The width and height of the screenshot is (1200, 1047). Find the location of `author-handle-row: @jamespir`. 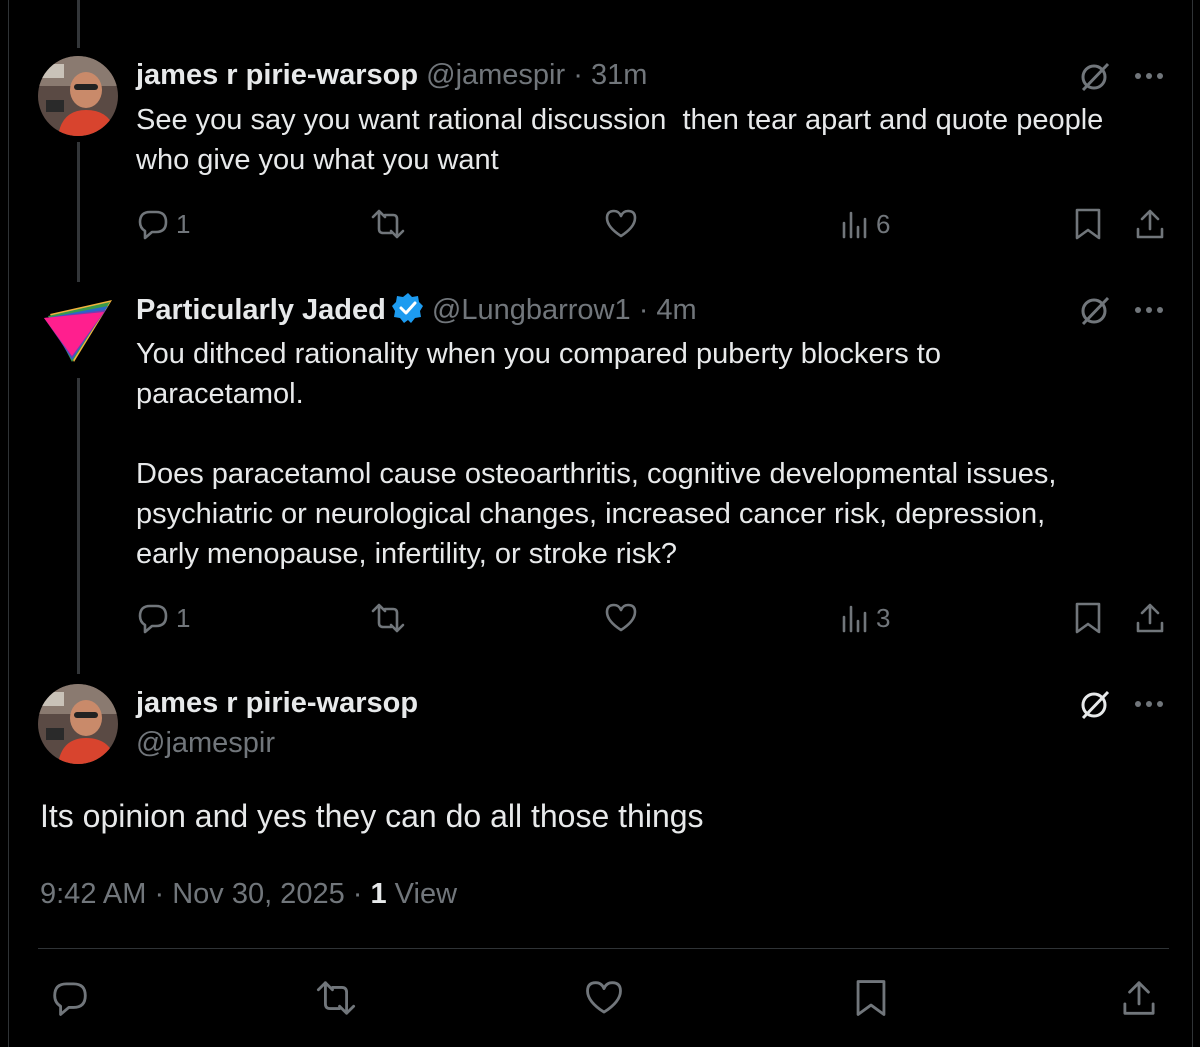

author-handle-row: @jamespir is located at coordinates (205, 743).